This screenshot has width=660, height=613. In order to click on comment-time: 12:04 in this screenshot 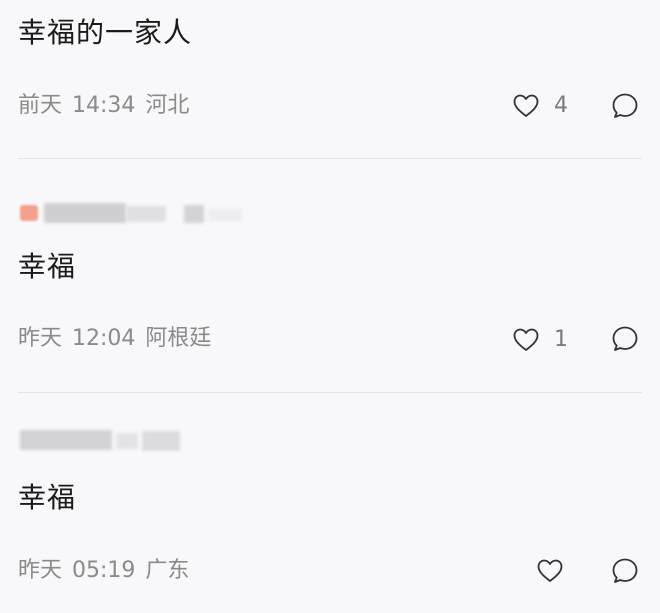, I will do `click(104, 338)`.